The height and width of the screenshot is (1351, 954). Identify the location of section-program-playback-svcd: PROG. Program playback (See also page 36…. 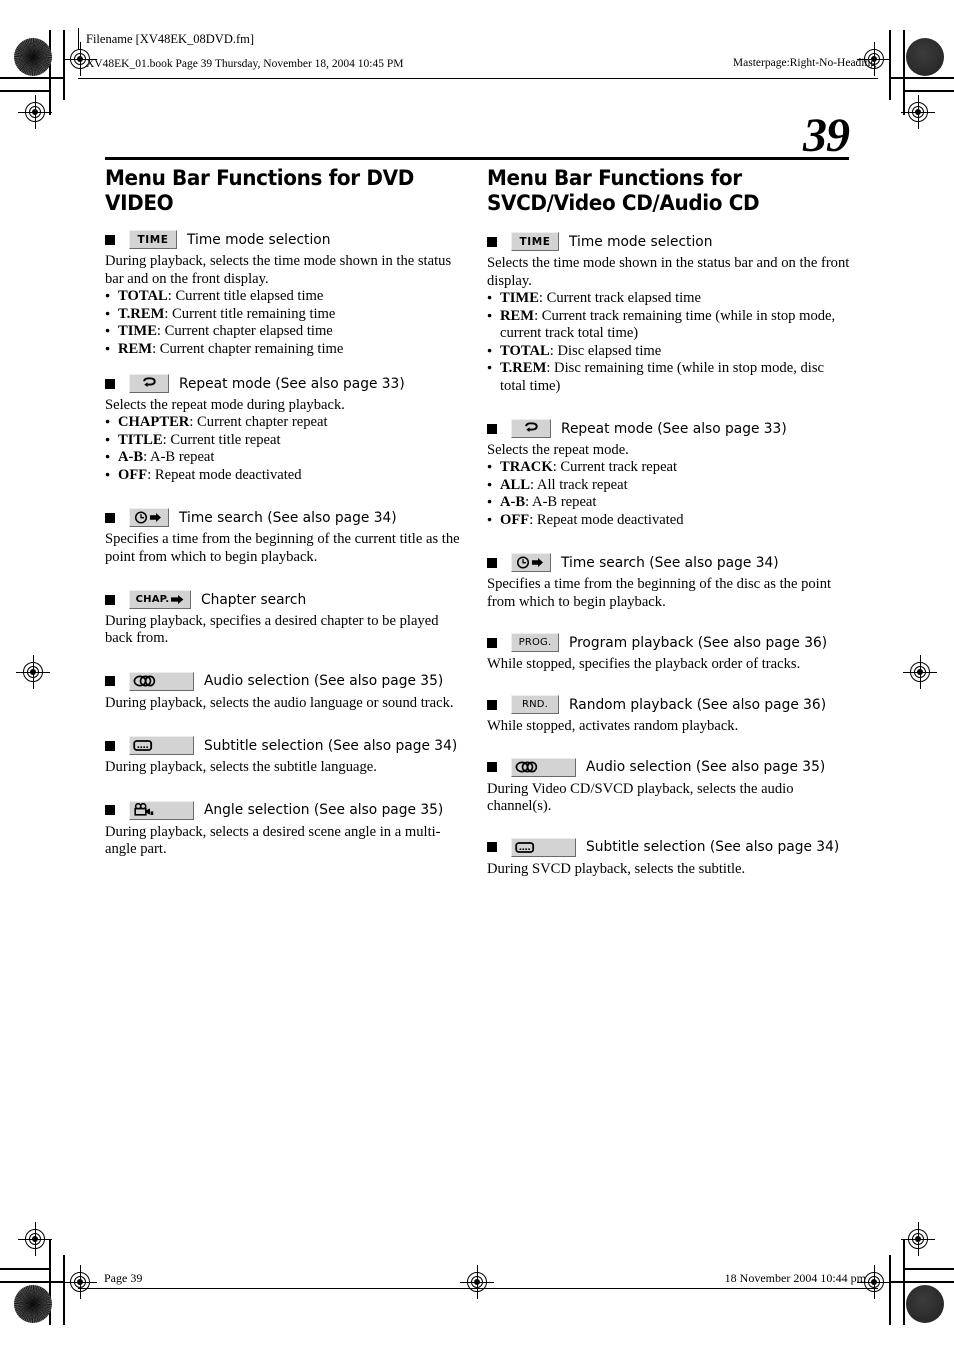
(669, 653).